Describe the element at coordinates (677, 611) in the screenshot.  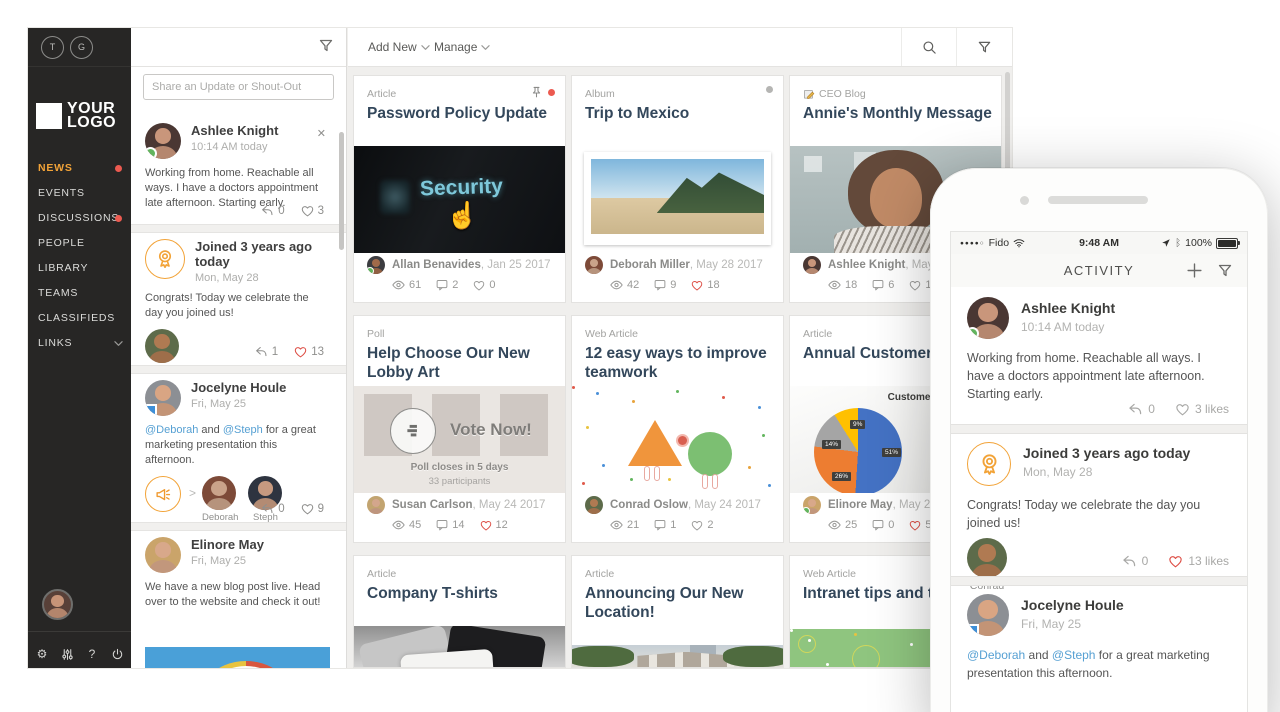
I see `card-new-location: Article Announcing Our New Location!` at that location.